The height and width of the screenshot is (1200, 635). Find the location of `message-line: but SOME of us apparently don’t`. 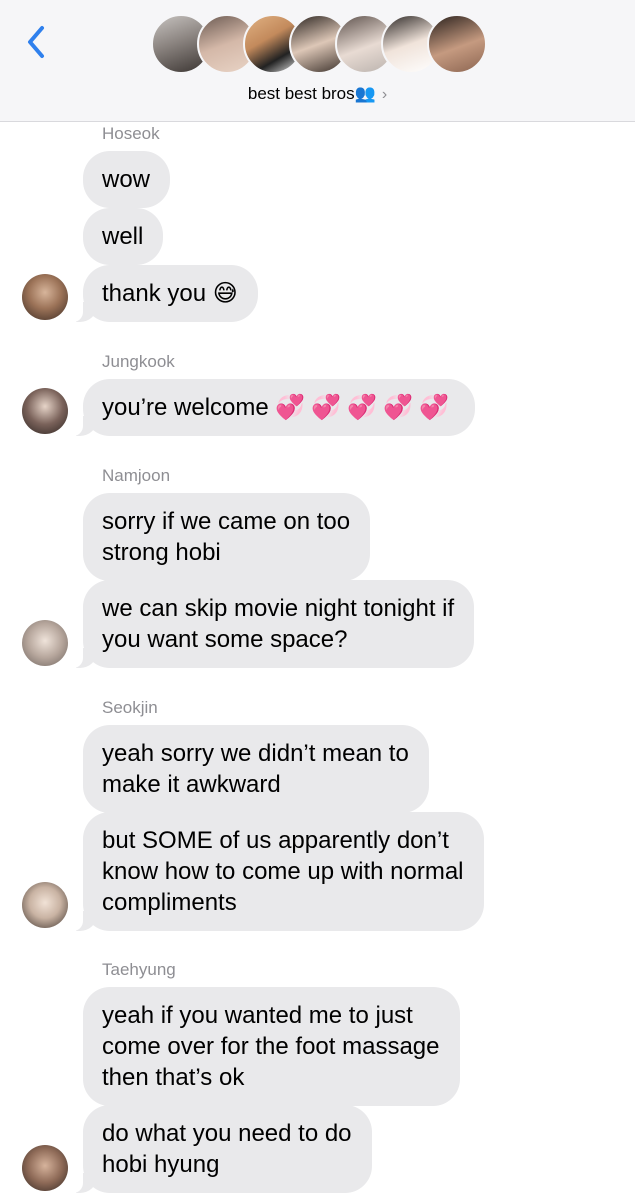

message-line: but SOME of us apparently don’t is located at coordinates (275, 840).